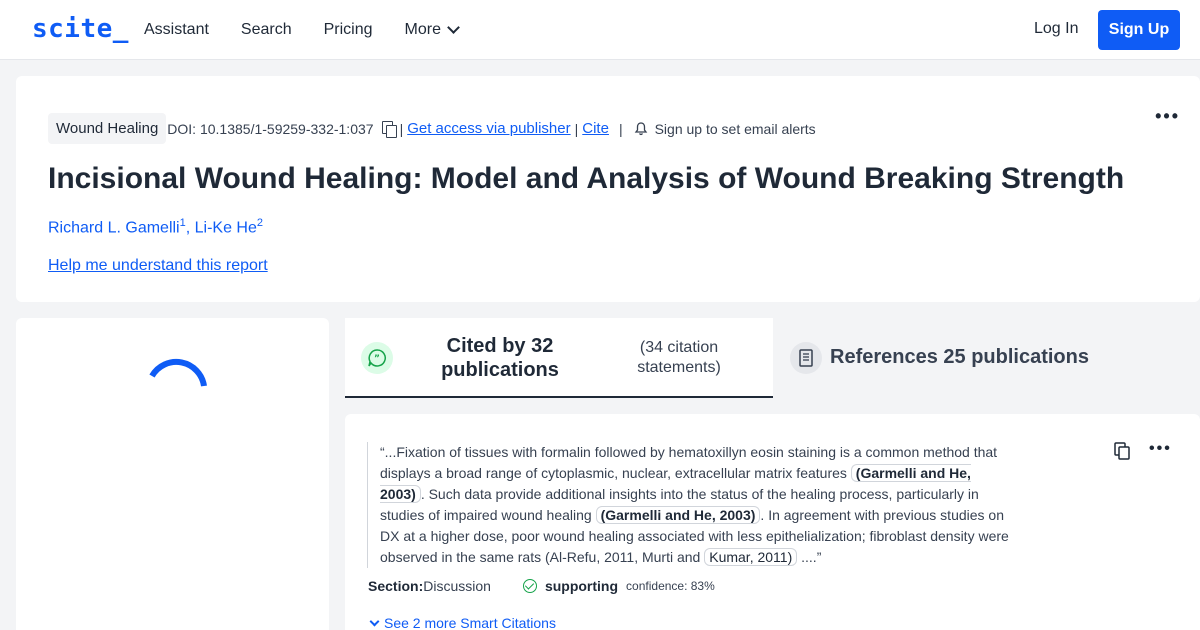 The image size is (1200, 630). I want to click on tab-references: References 25 publications, so click(987, 358).